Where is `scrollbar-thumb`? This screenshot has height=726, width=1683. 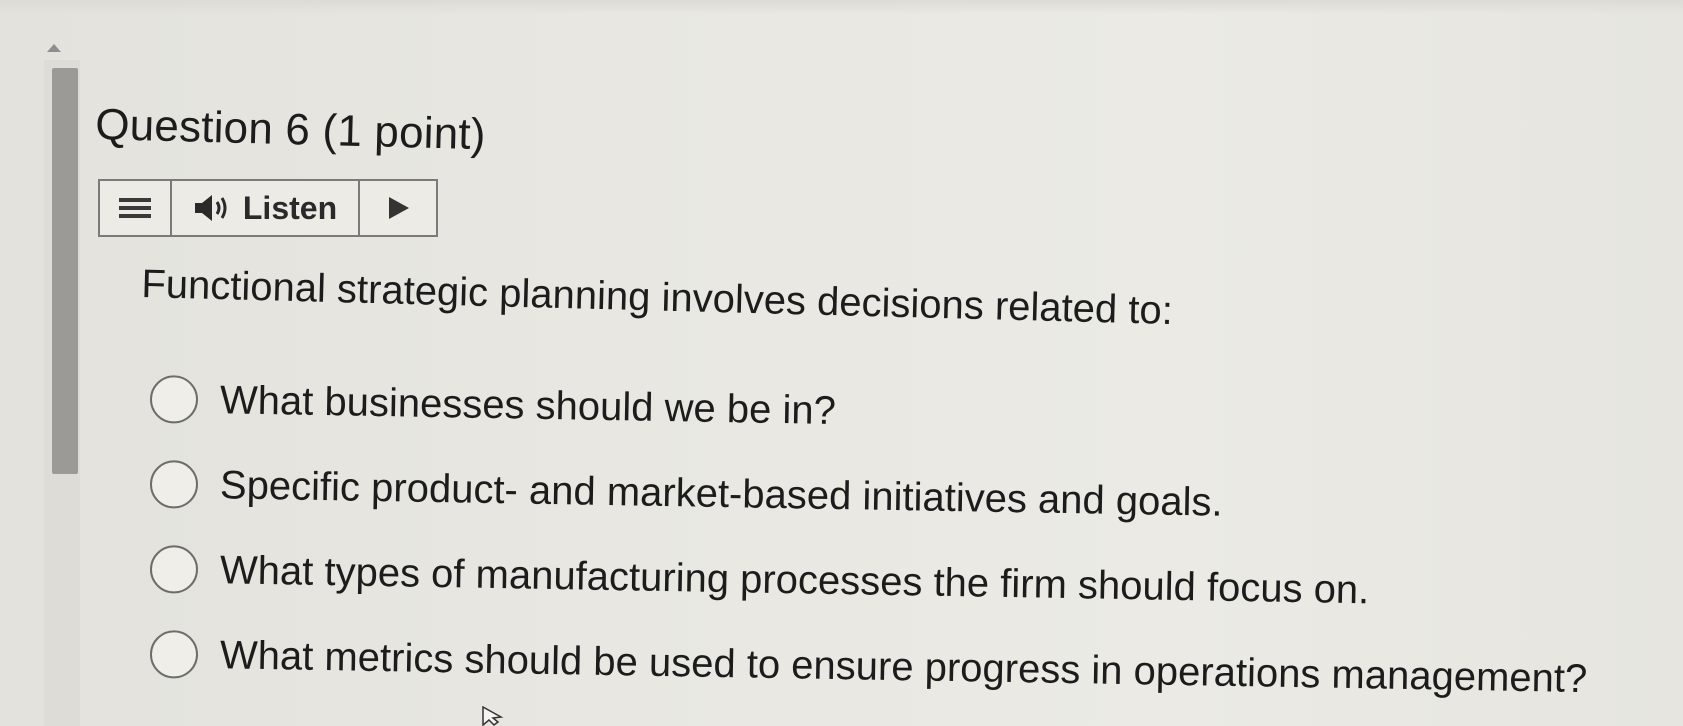
scrollbar-thumb is located at coordinates (65, 271).